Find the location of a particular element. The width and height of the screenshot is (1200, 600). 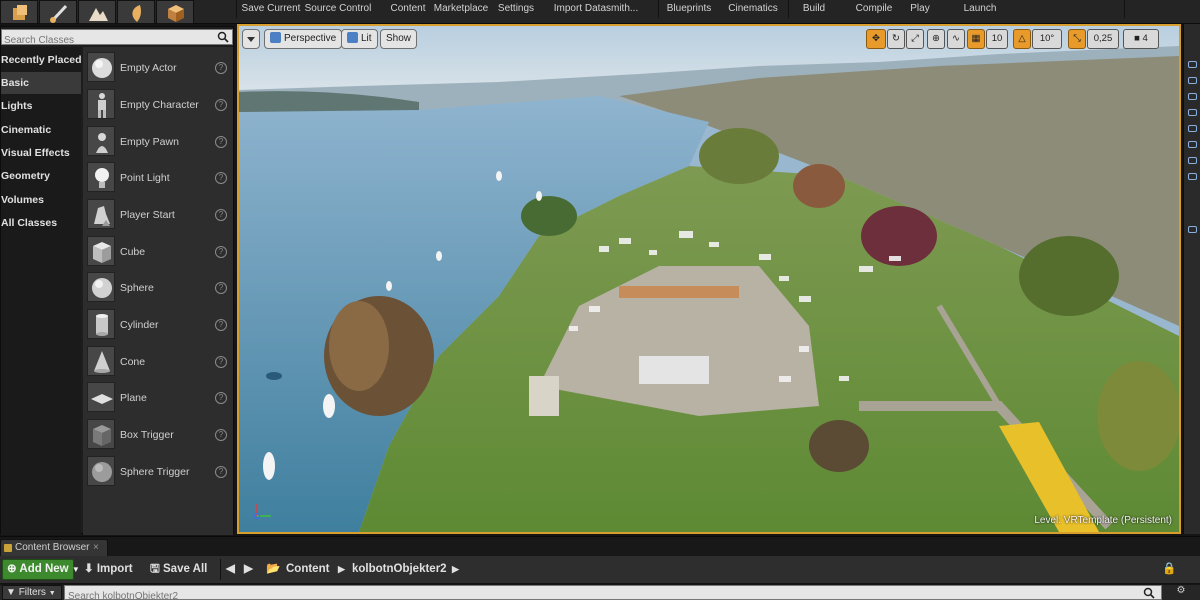

save-all-label: Save All is located at coordinates (185, 569).